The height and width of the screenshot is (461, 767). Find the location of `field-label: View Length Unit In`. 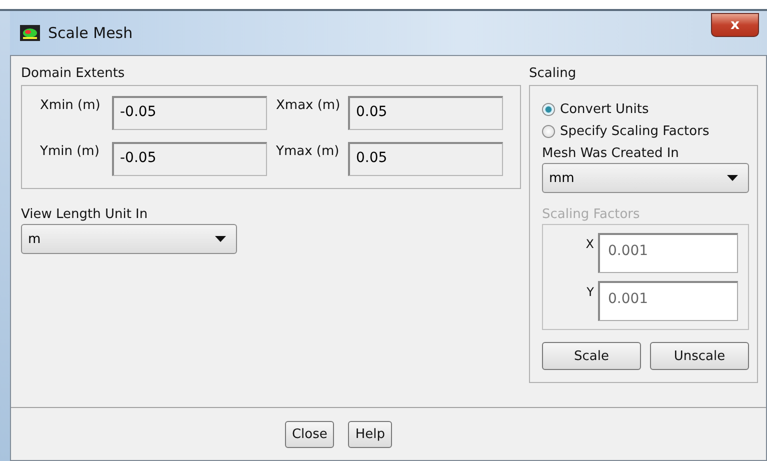

field-label: View Length Unit In is located at coordinates (84, 214).